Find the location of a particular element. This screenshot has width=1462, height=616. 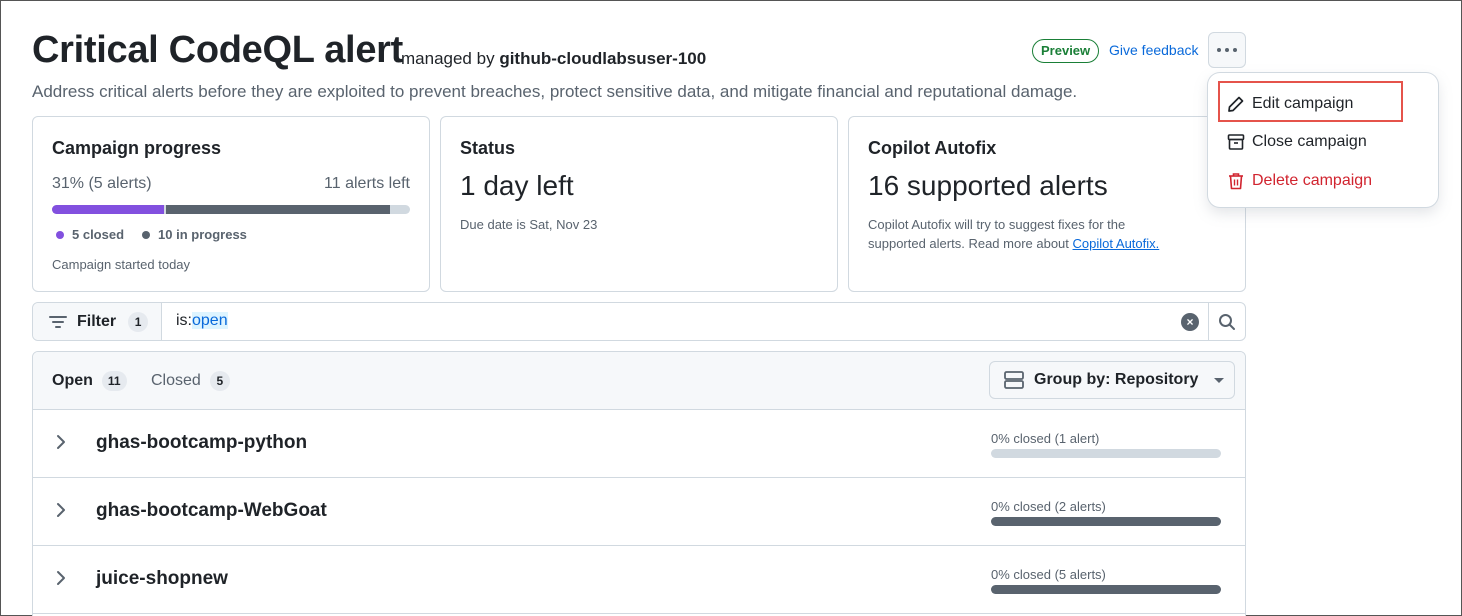

progress-percent: 31% (5 alerts) is located at coordinates (102, 183).